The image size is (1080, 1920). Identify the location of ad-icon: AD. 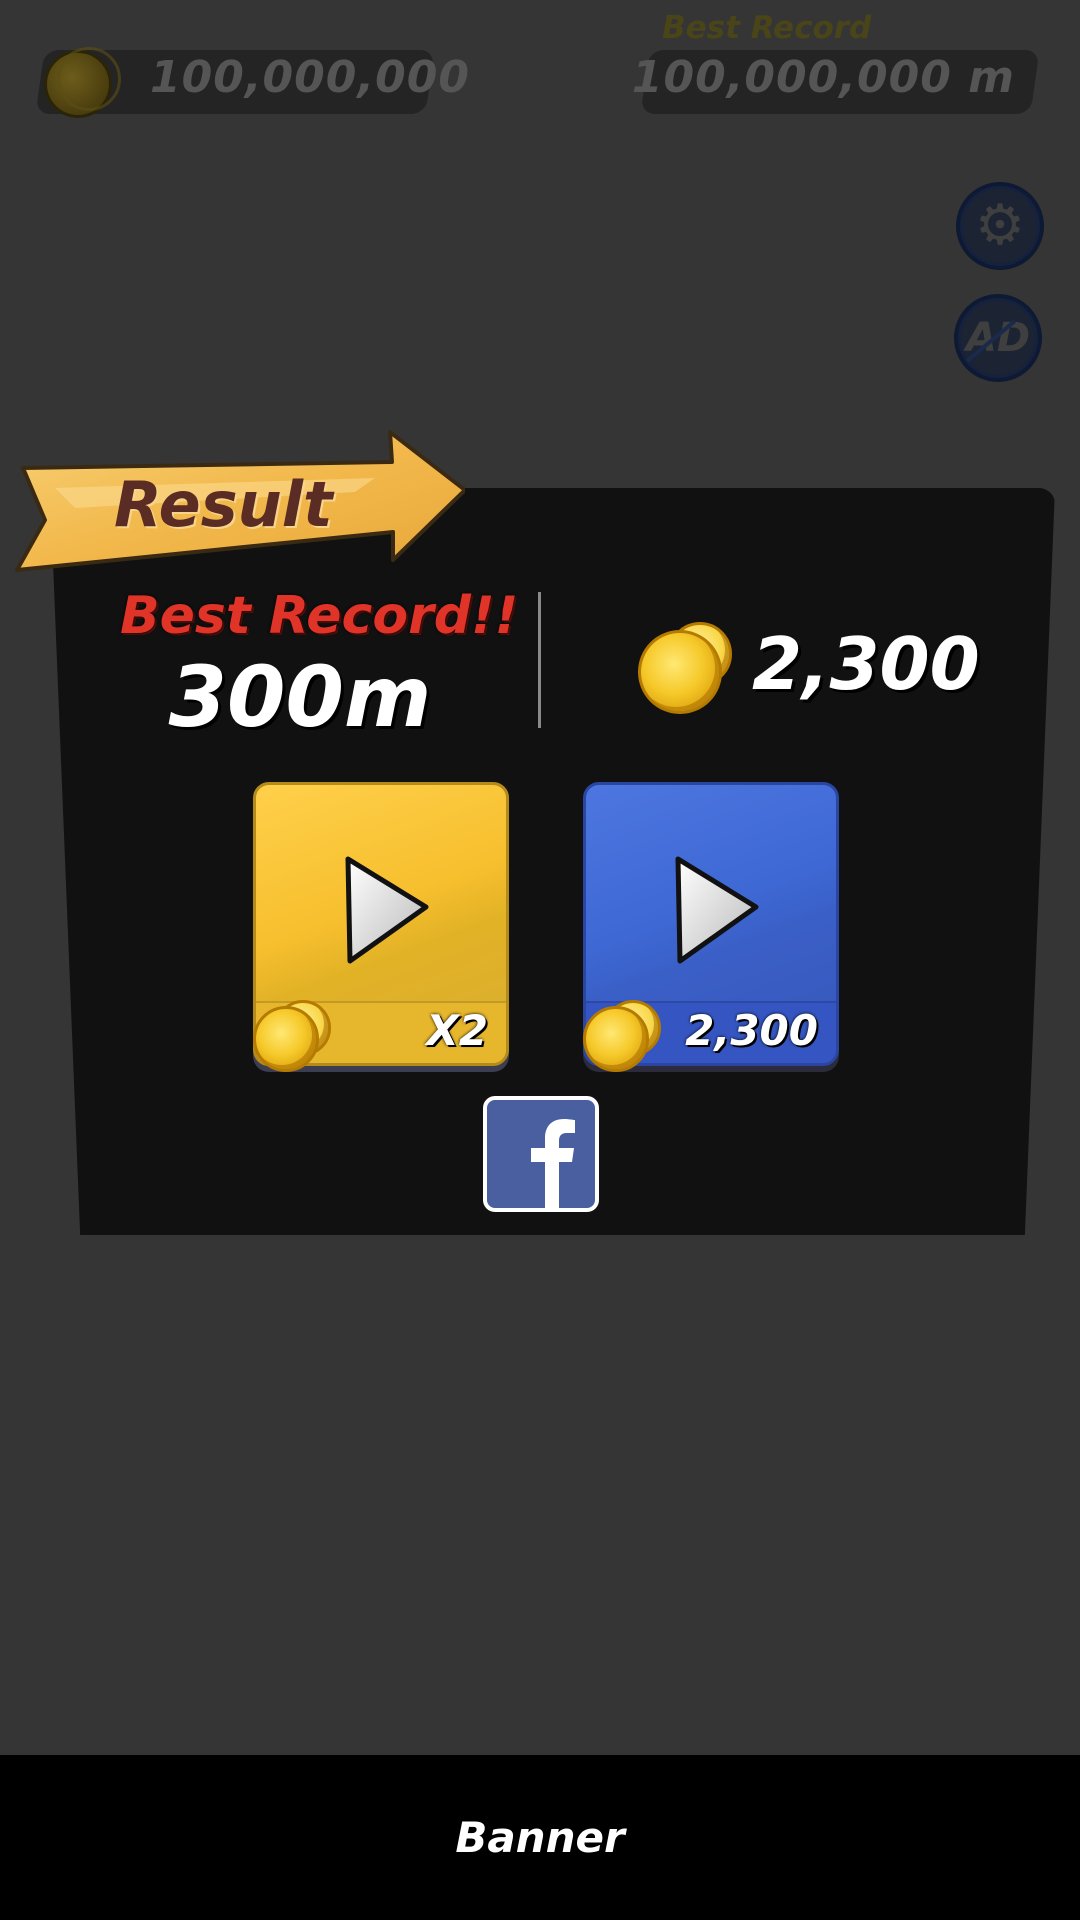
(998, 338).